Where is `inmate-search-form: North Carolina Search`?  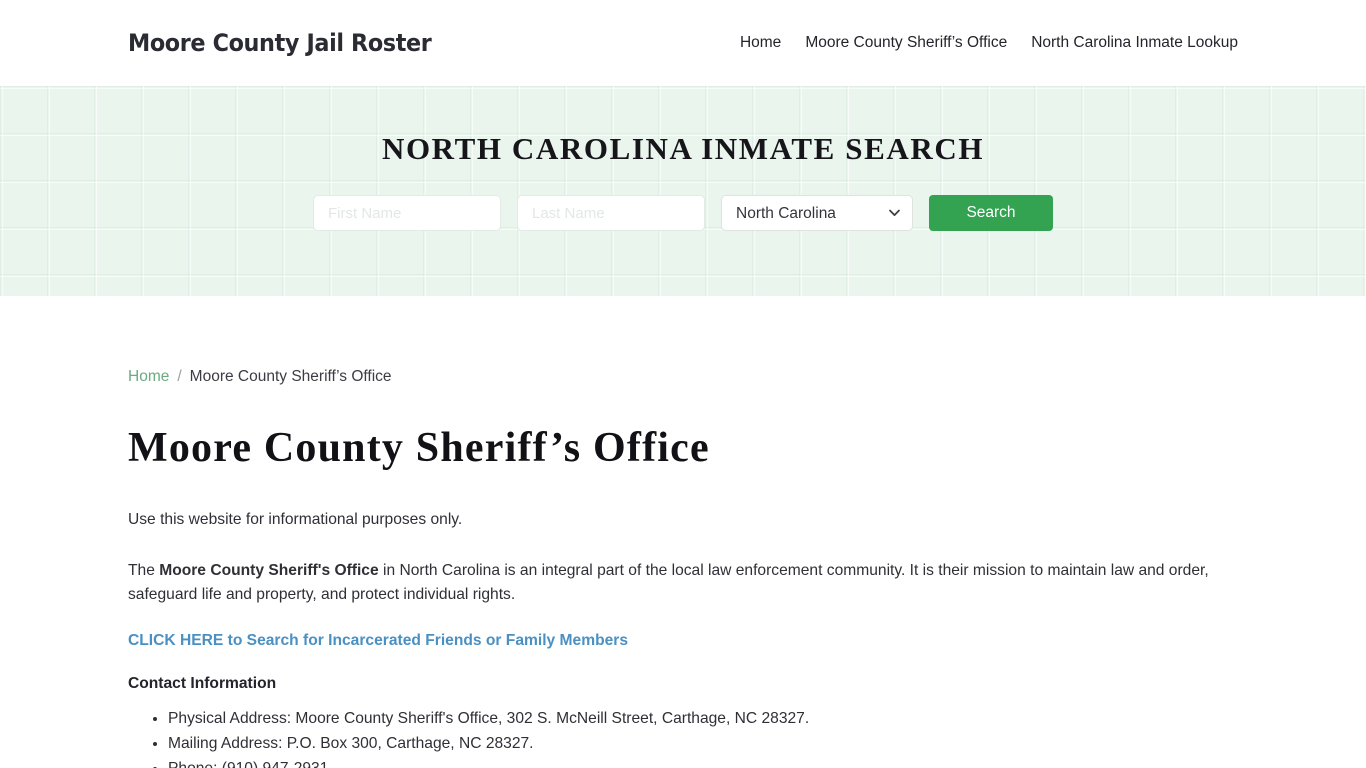 inmate-search-form: North Carolina Search is located at coordinates (683, 213).